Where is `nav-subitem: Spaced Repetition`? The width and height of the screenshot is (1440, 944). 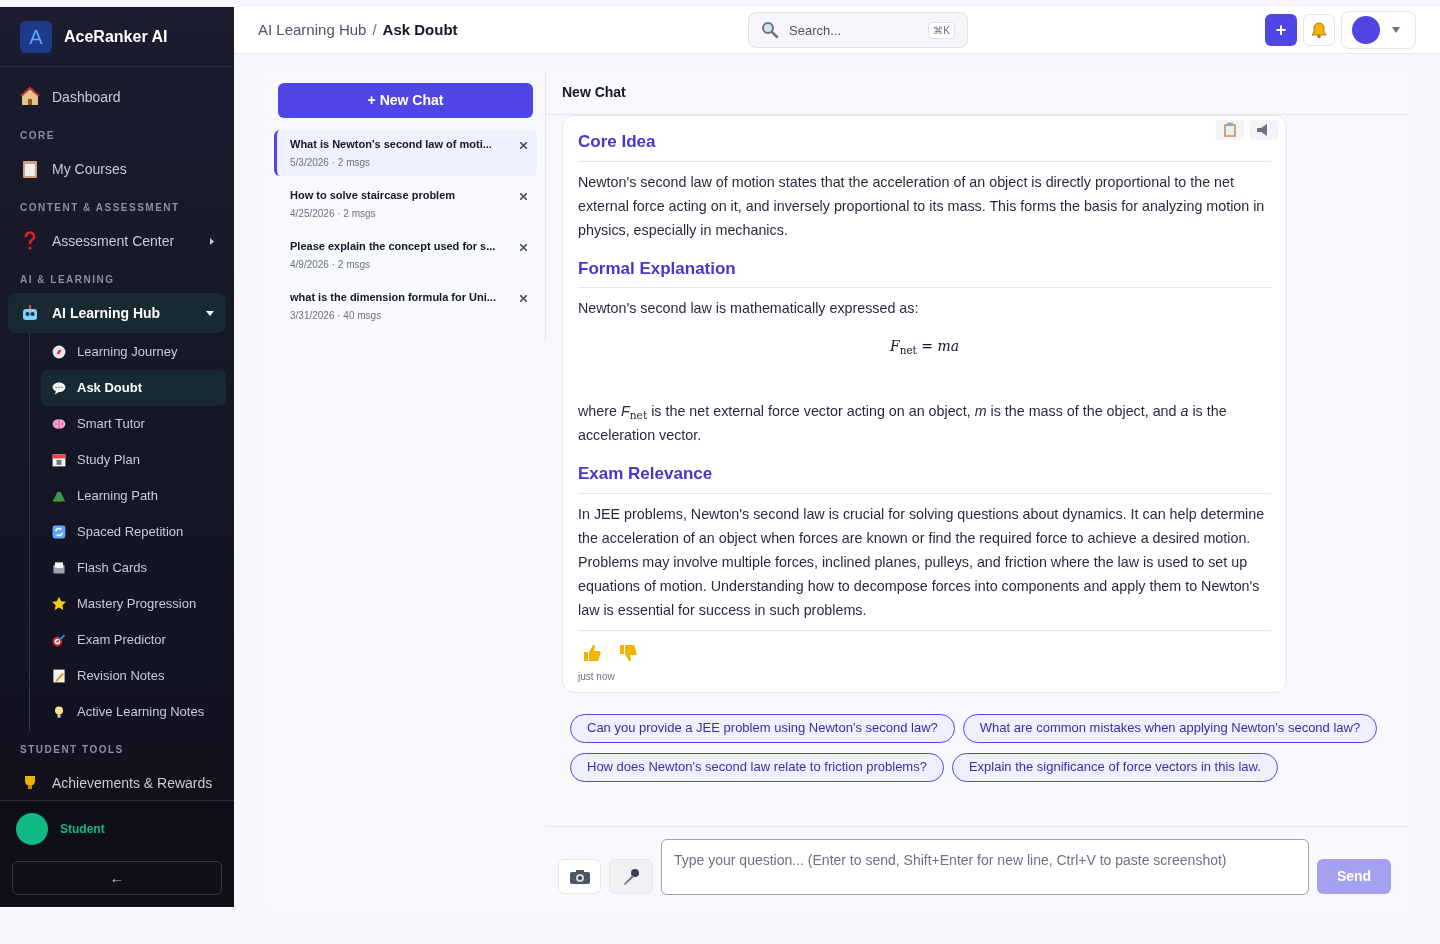
nav-subitem: Spaced Repetition is located at coordinates (133, 532).